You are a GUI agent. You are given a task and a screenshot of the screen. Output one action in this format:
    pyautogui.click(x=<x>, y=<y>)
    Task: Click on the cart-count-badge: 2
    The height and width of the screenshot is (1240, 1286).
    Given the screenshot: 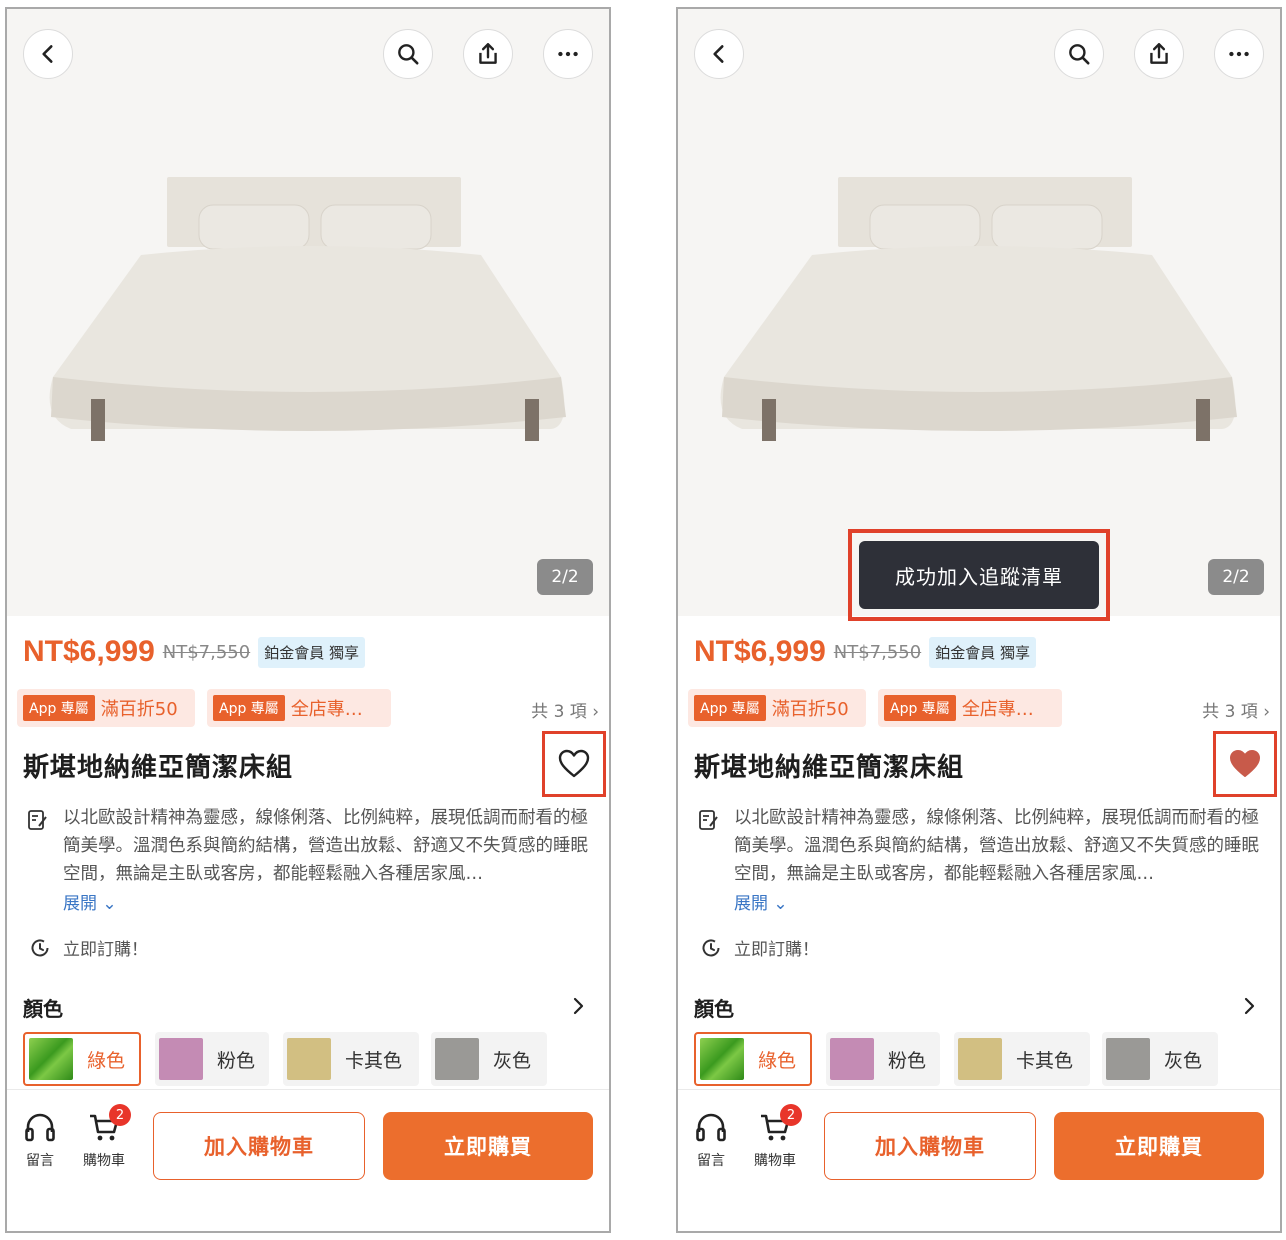 What is the action you would take?
    pyautogui.click(x=791, y=1115)
    